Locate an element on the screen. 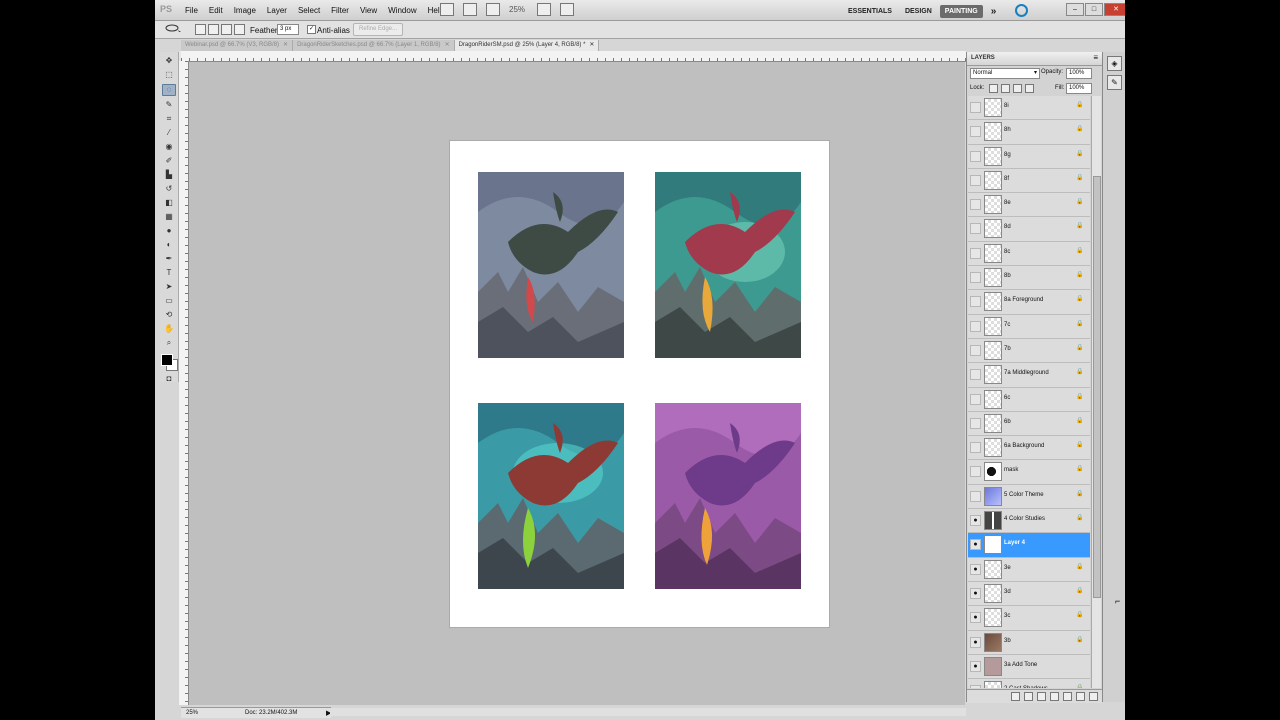  tab-webinar: Webinar.psd @ 66.7% (V3, RGB/8) ✕ is located at coordinates (237, 45).